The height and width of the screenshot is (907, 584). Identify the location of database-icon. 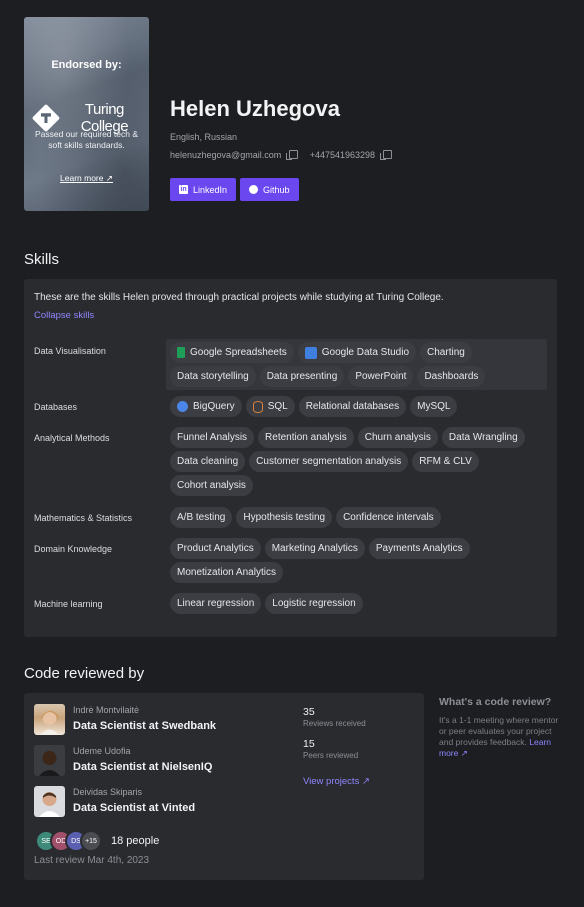
(257, 406).